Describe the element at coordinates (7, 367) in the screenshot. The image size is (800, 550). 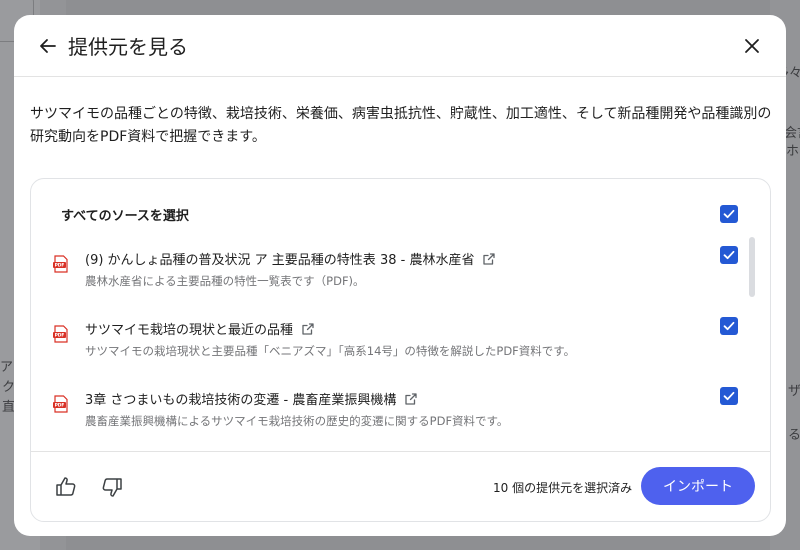
I see `background-text: ア` at that location.